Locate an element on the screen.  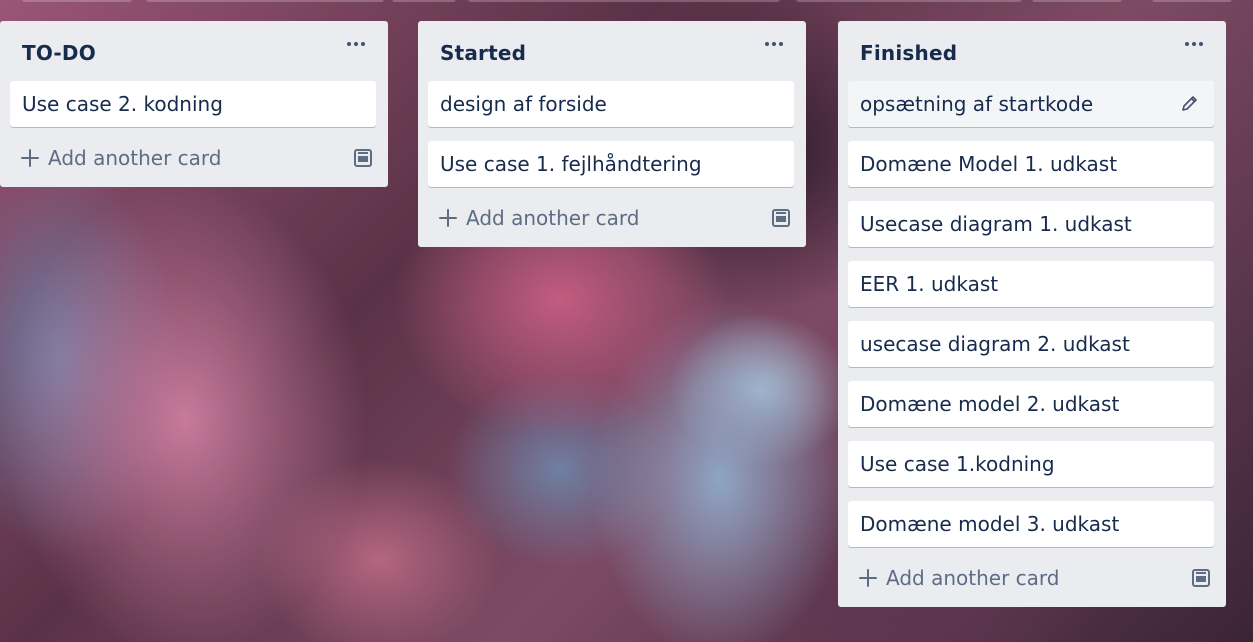
list-title: Started is located at coordinates (483, 53).